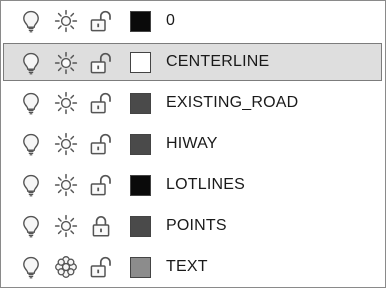 The width and height of the screenshot is (386, 288). Describe the element at coordinates (192, 21) in the screenshot. I see `layer-row: 0` at that location.